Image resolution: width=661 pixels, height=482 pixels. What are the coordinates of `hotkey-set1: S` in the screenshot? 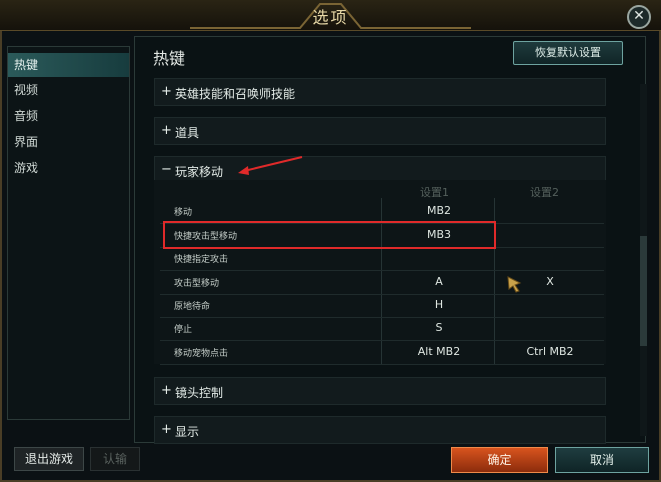 It's located at (439, 327).